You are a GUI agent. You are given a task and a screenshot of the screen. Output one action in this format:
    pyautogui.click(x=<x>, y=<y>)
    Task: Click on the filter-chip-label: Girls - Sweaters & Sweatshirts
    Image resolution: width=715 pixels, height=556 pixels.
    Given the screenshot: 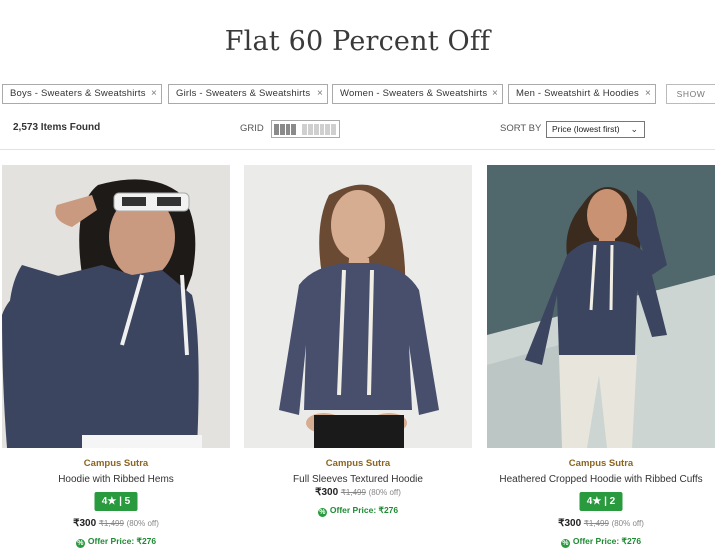 What is the action you would take?
    pyautogui.click(x=243, y=93)
    